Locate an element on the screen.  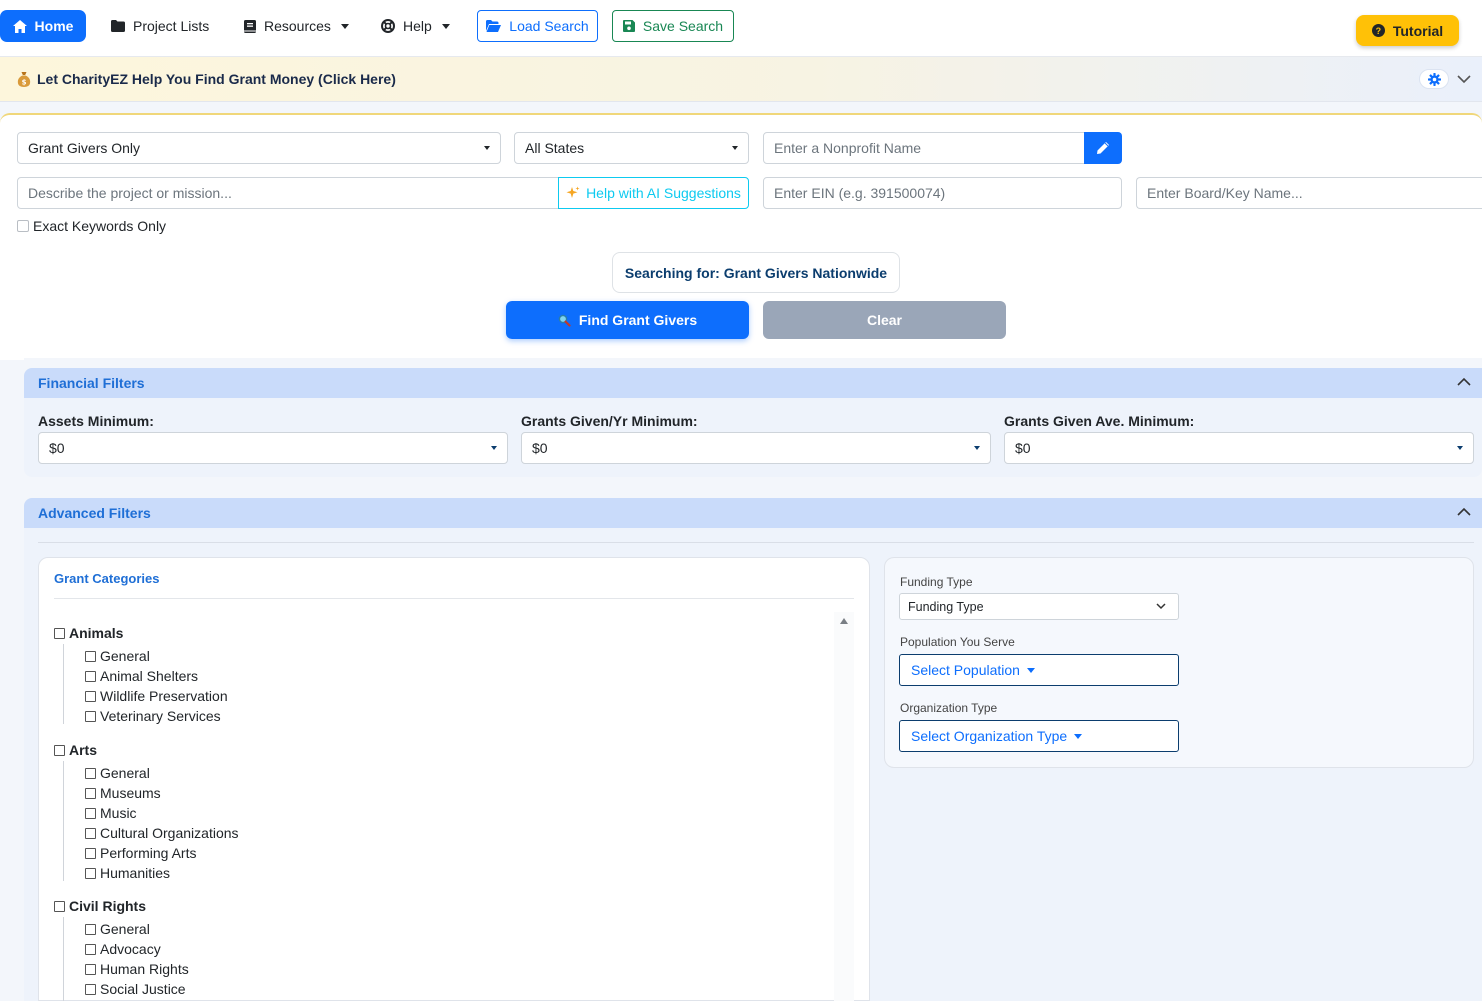
search-type-value: Grant Givers Only is located at coordinates (84, 148).